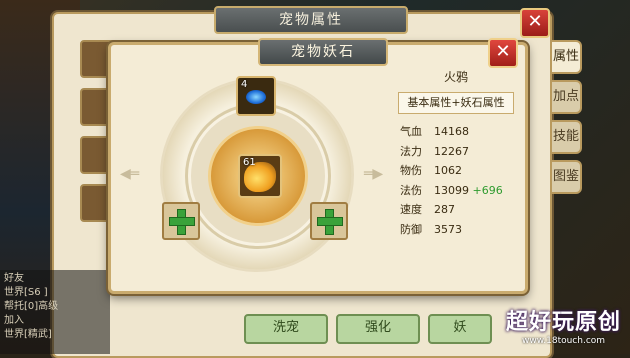  What do you see at coordinates (566, 57) in the screenshot?
I see `tab-attributes: 属性` at bounding box center [566, 57].